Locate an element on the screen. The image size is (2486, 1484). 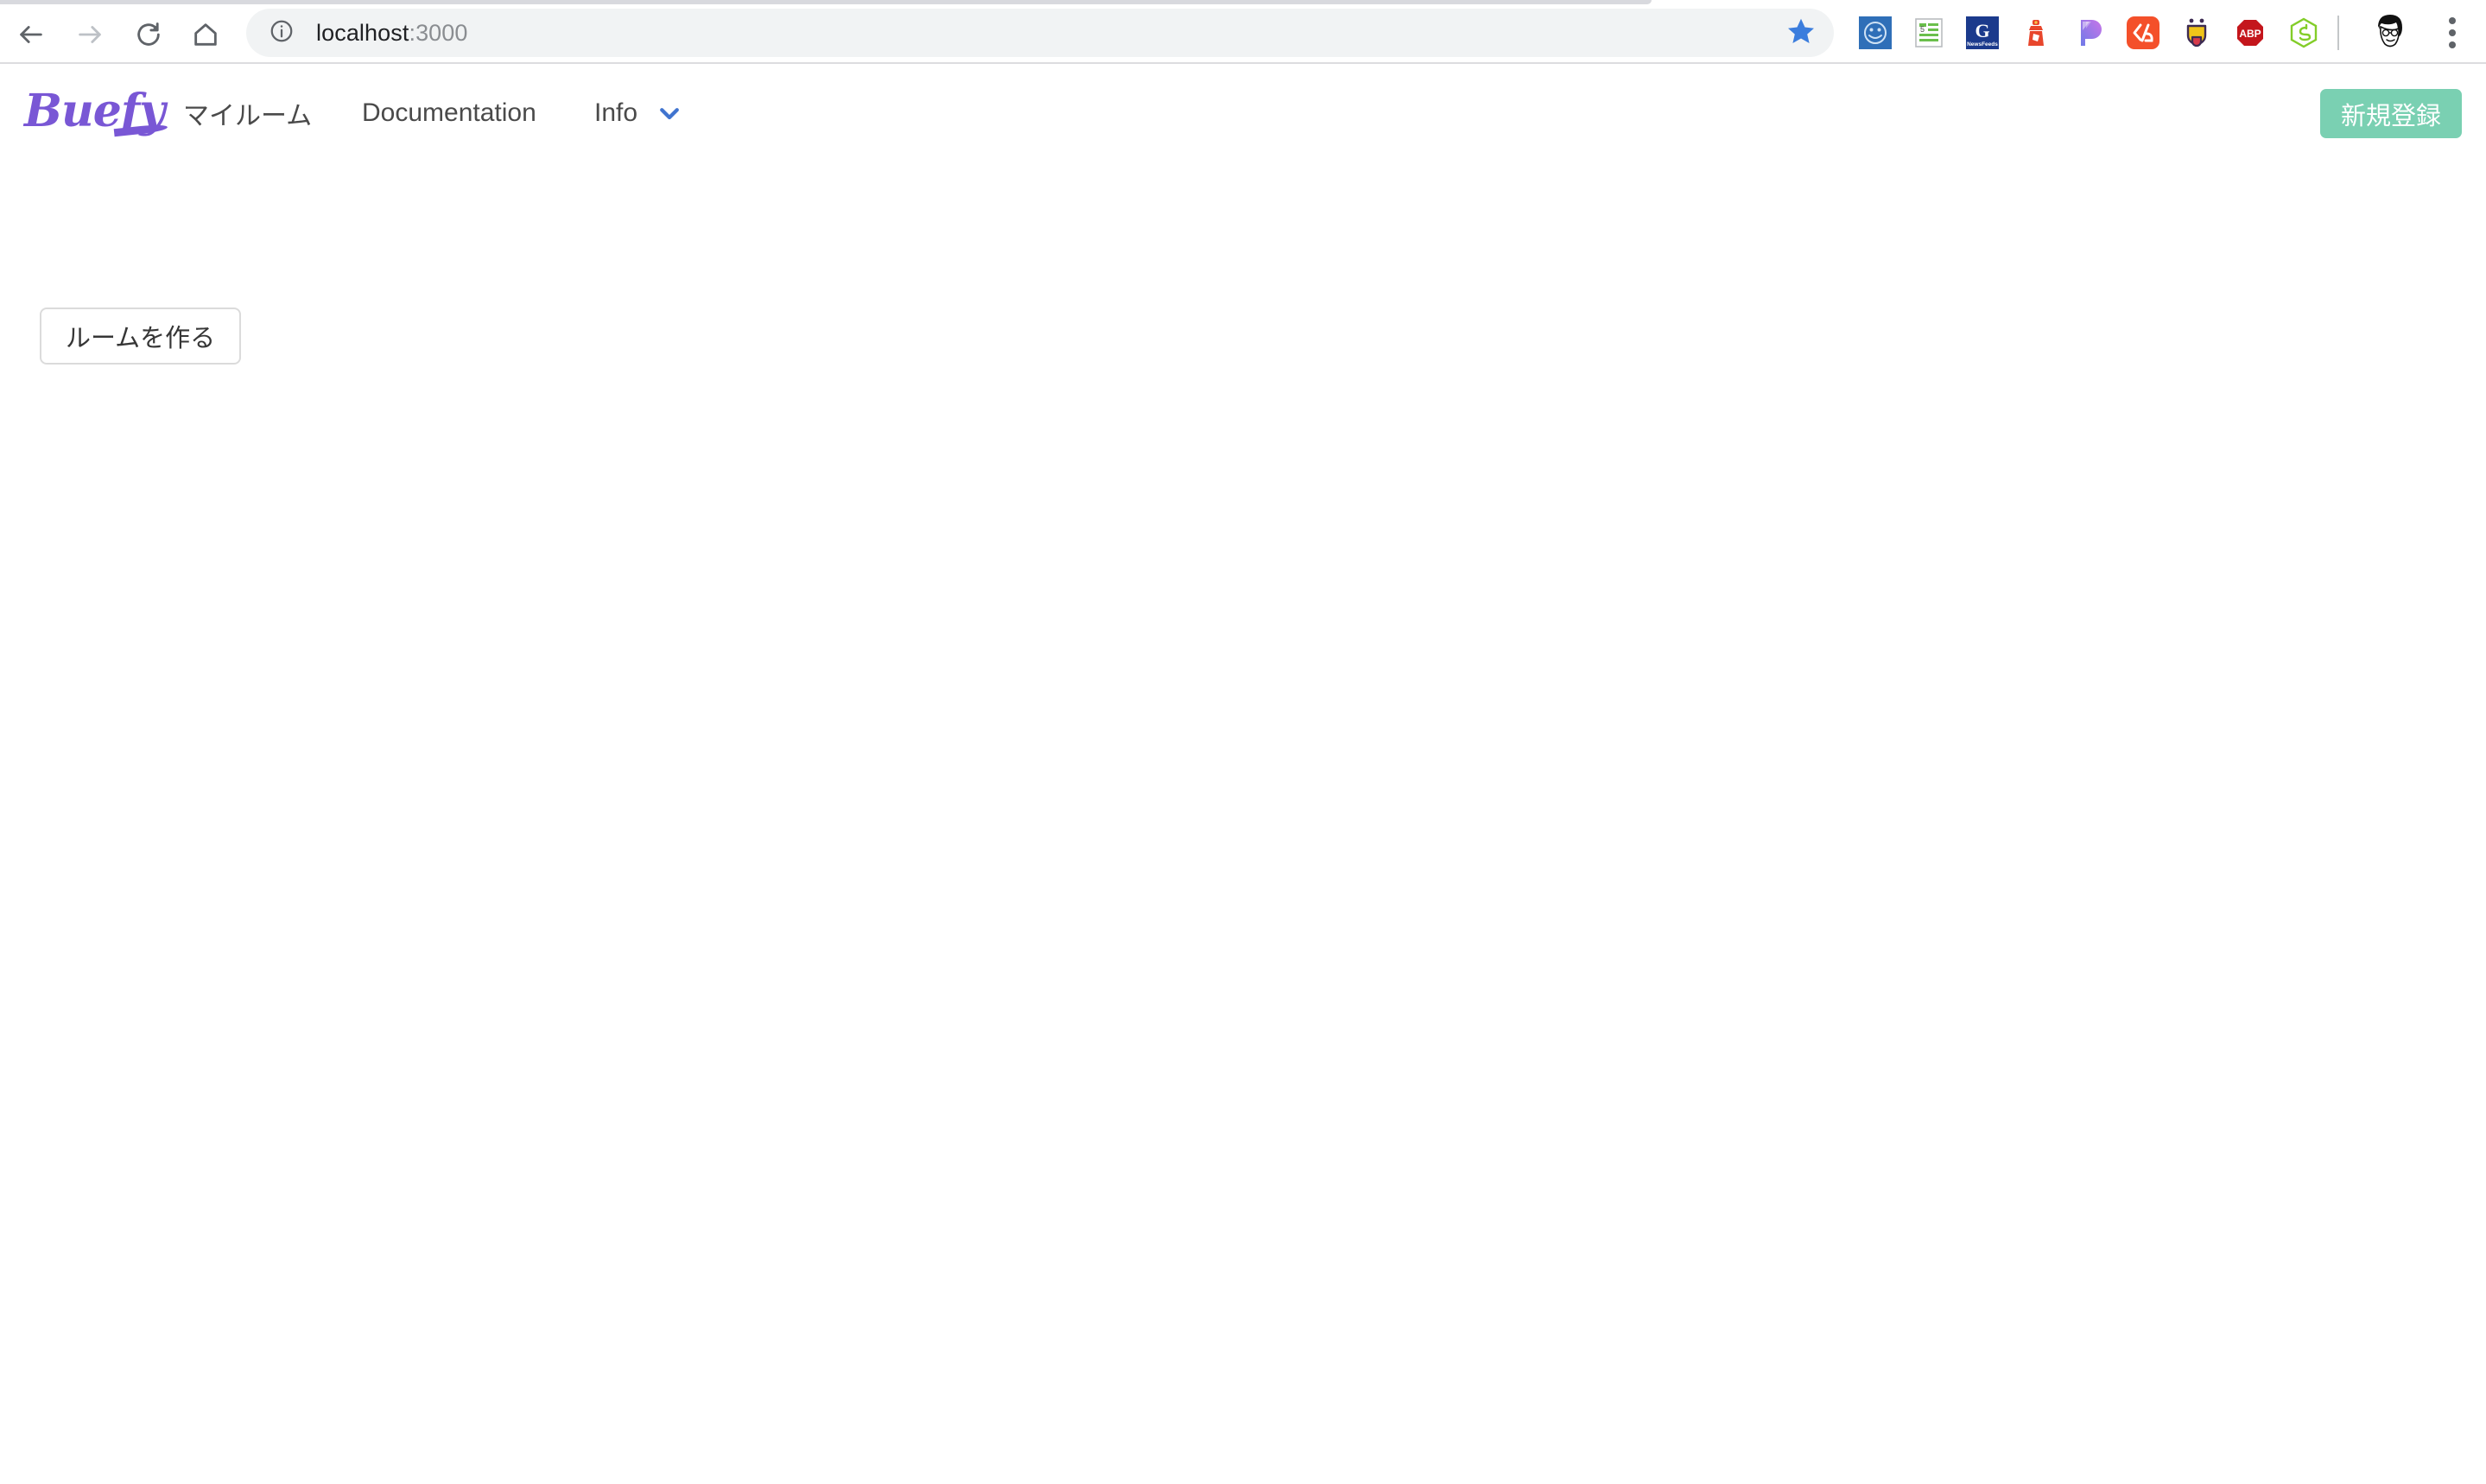
google-newsfeeds-extension-icon: G NewsFeeds is located at coordinates (1982, 33).